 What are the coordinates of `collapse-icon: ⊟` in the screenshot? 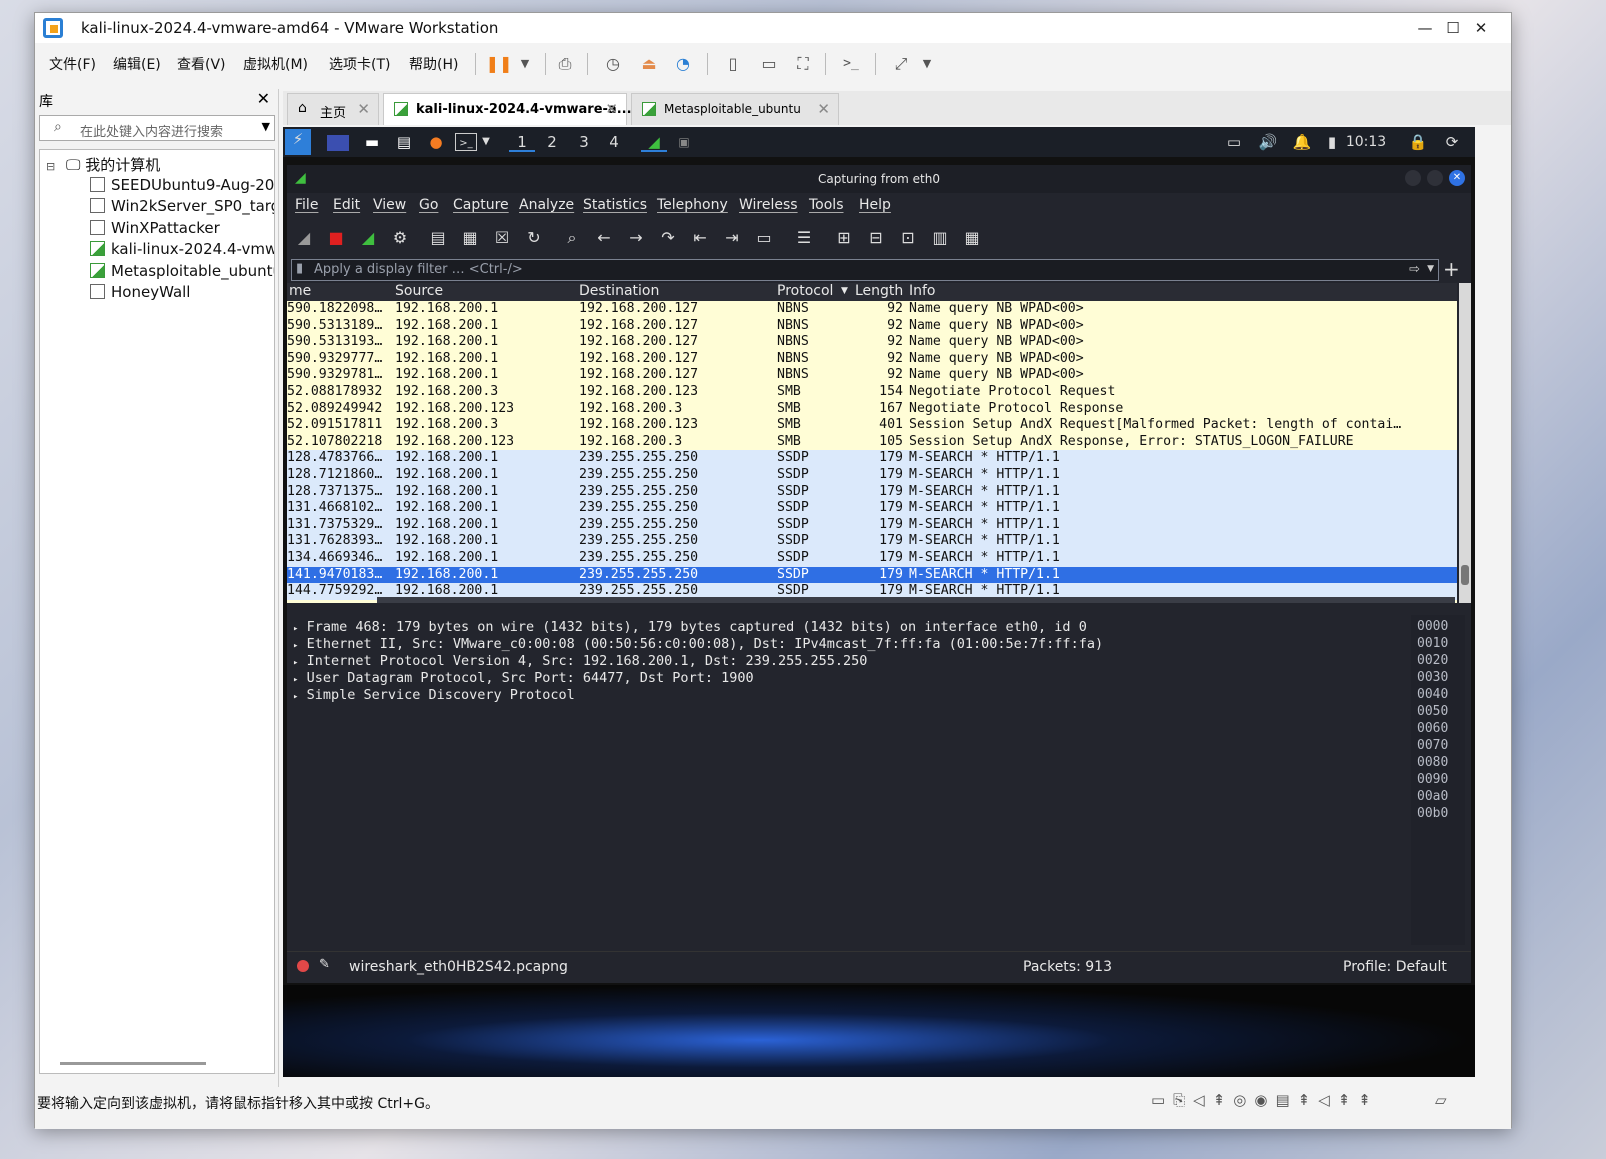 It's located at (50, 166).